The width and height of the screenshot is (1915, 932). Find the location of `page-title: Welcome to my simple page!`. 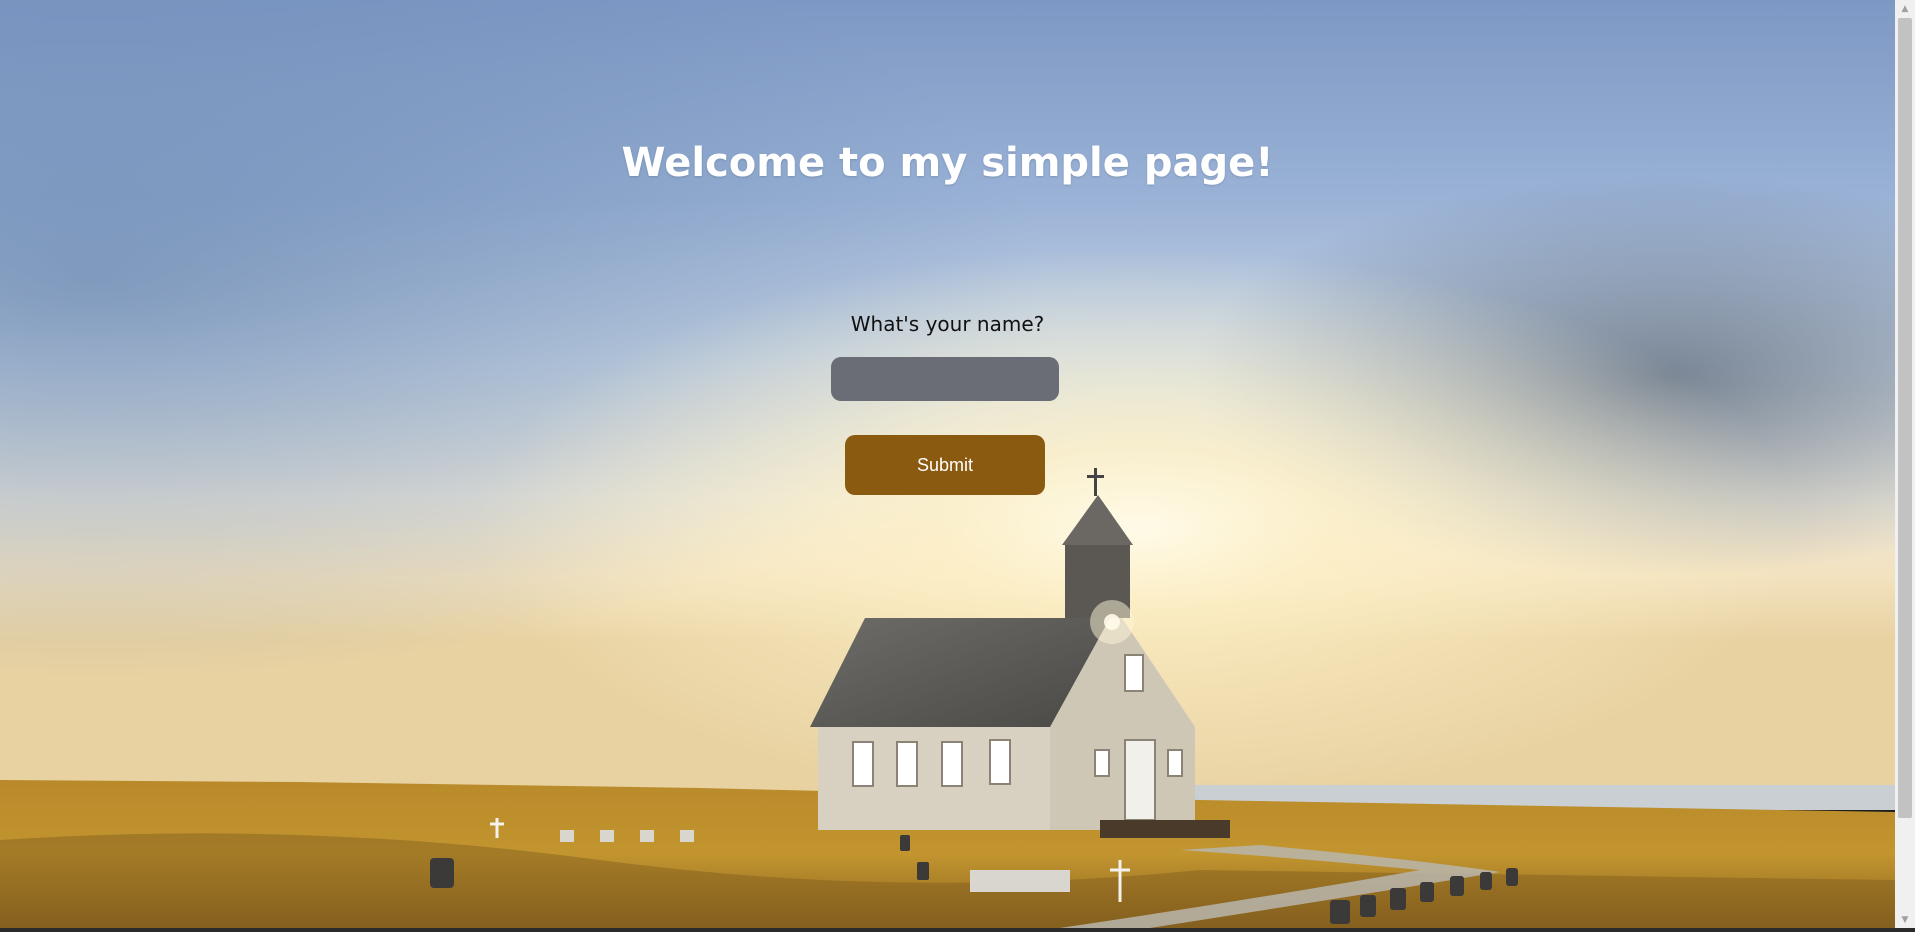

page-title: Welcome to my simple page! is located at coordinates (947, 163).